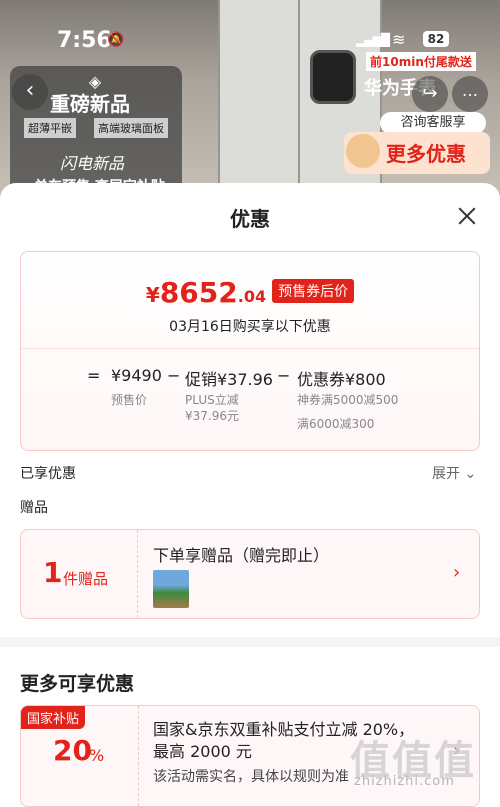 This screenshot has width=500, height=807. Describe the element at coordinates (336, 424) in the screenshot. I see `coupon-sub-2: 满6000减300` at that location.